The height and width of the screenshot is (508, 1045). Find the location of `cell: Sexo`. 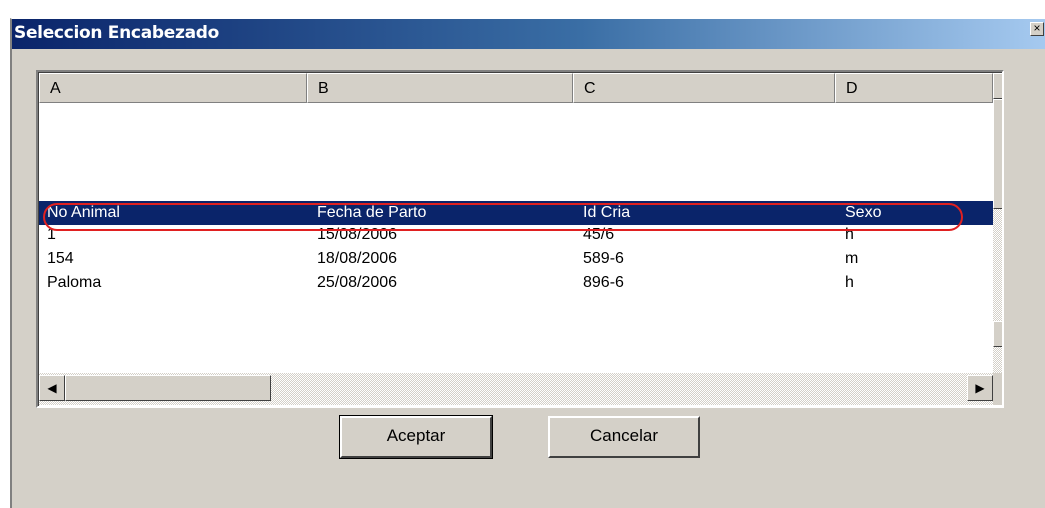

cell: Sexo is located at coordinates (859, 213).